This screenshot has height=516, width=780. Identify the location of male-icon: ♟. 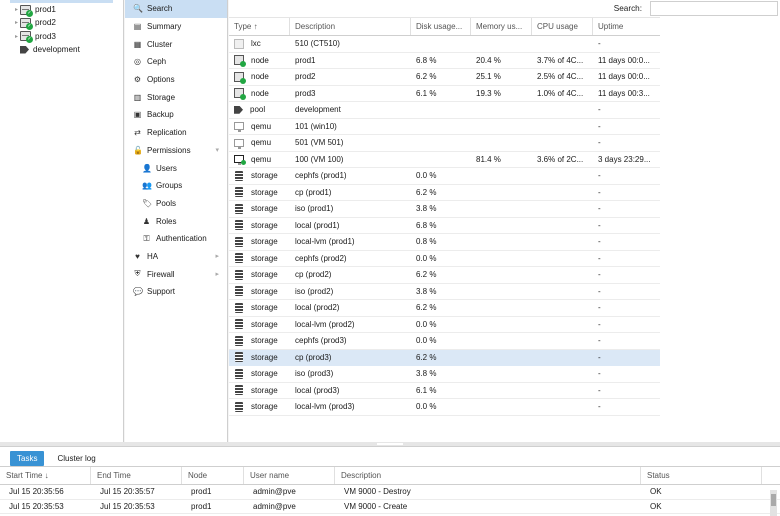
(146, 221).